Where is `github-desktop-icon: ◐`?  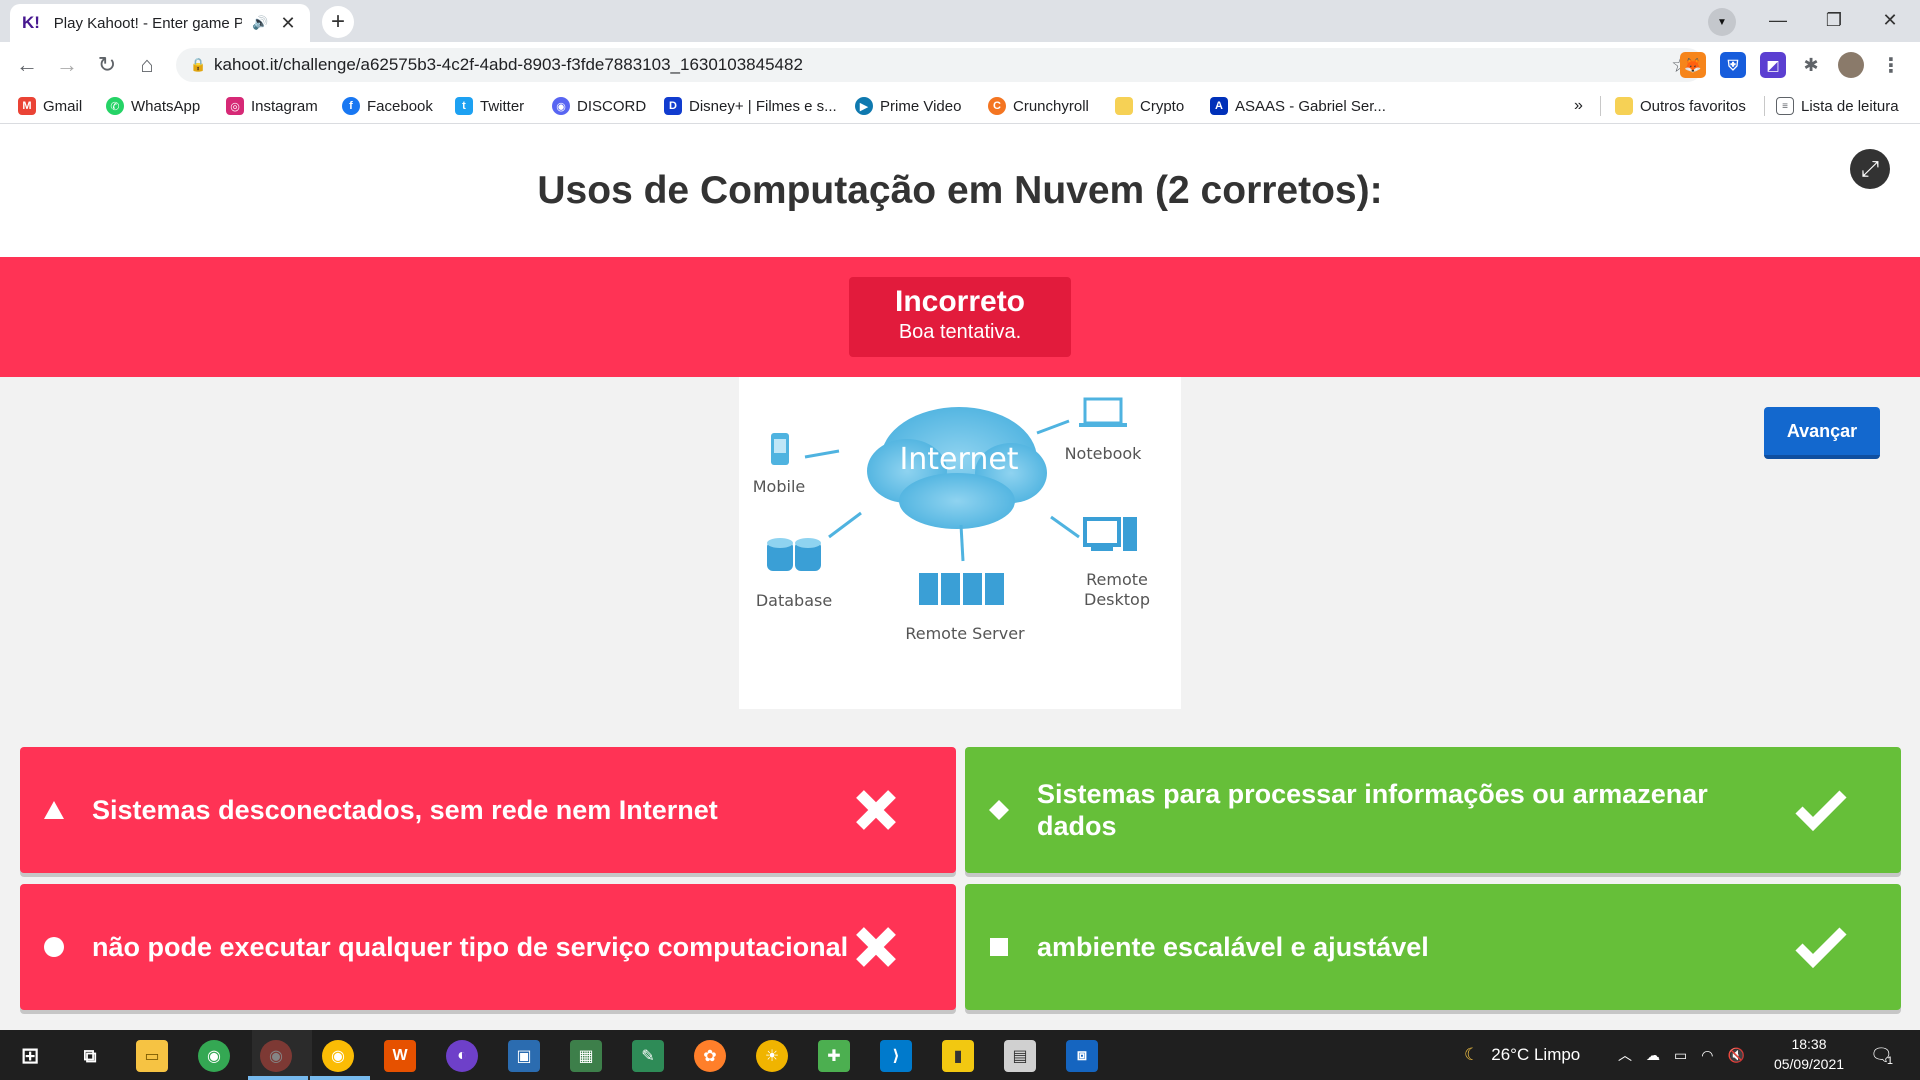 github-desktop-icon: ◐ is located at coordinates (462, 1056).